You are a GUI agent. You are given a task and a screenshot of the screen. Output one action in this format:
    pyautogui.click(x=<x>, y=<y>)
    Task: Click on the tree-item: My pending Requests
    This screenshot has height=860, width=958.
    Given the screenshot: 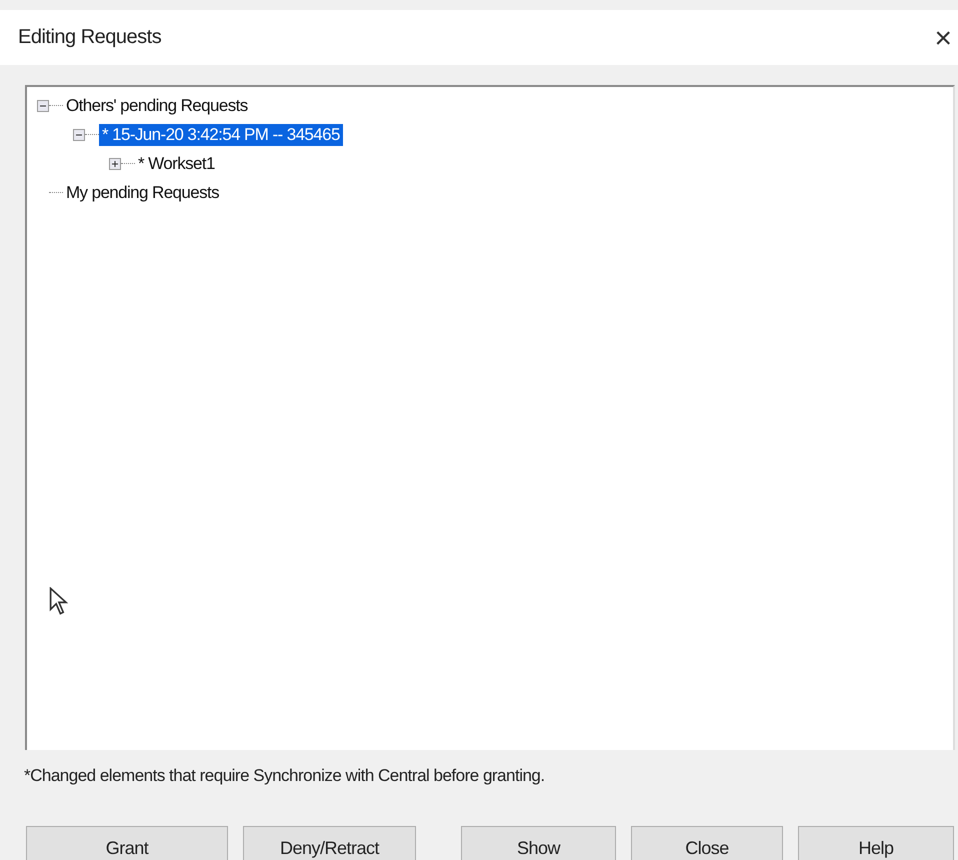 What is the action you would take?
    pyautogui.click(x=142, y=193)
    